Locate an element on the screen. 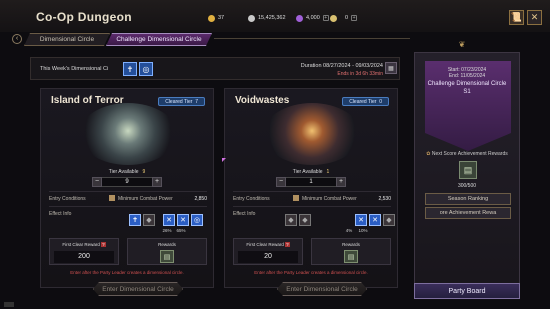  orb-value: 0 is located at coordinates (347, 18).